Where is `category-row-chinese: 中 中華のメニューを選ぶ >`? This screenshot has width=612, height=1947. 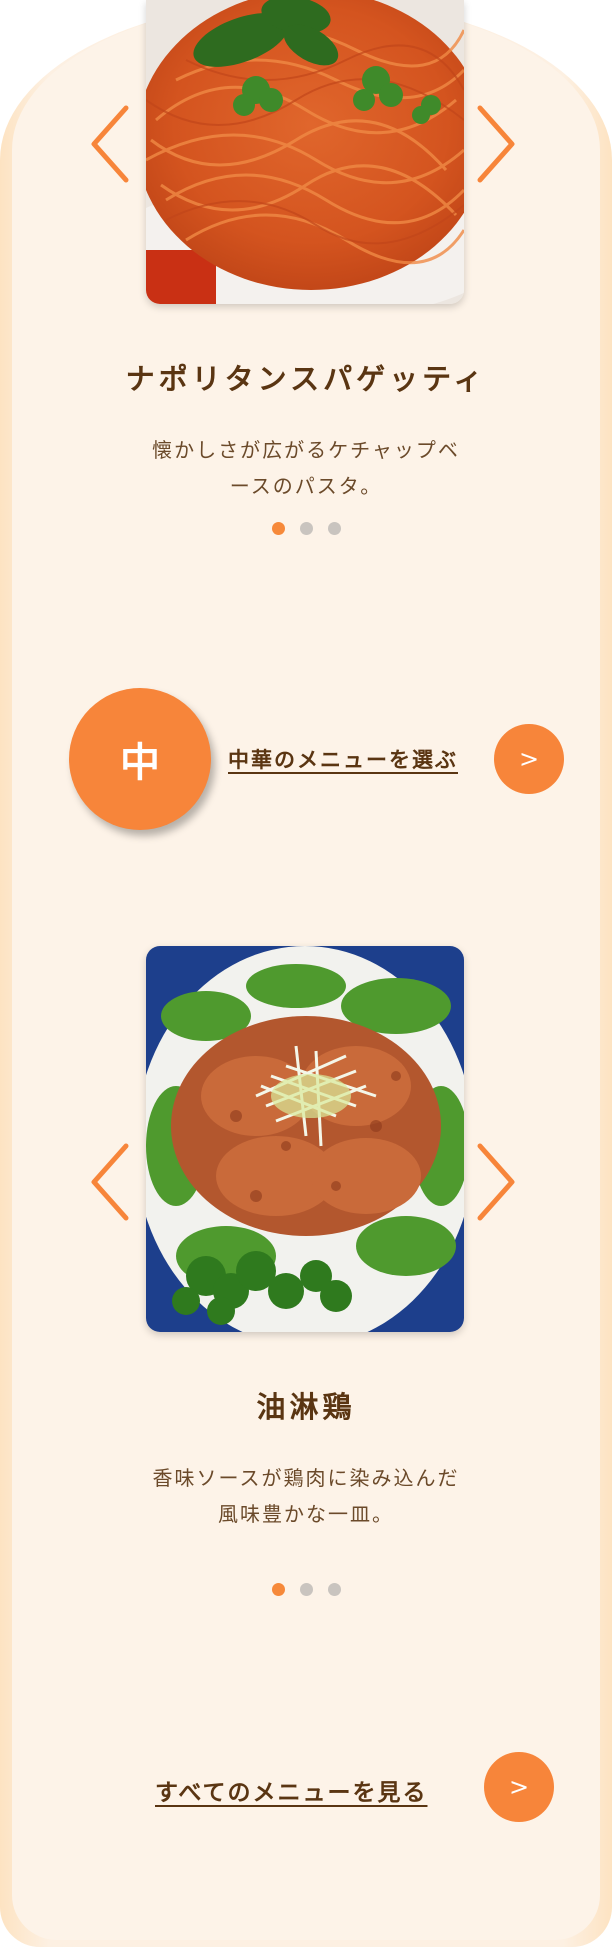
category-row-chinese: 中 中華のメニューを選ぶ > is located at coordinates (306, 759).